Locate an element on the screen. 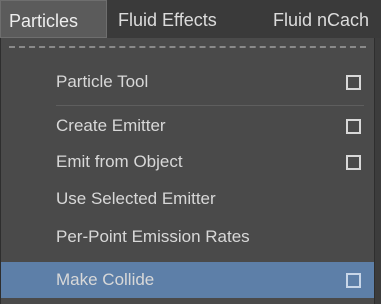 The height and width of the screenshot is (304, 381). menu-bar: Particles Fluid Effects Fluid nCach is located at coordinates (190, 19).